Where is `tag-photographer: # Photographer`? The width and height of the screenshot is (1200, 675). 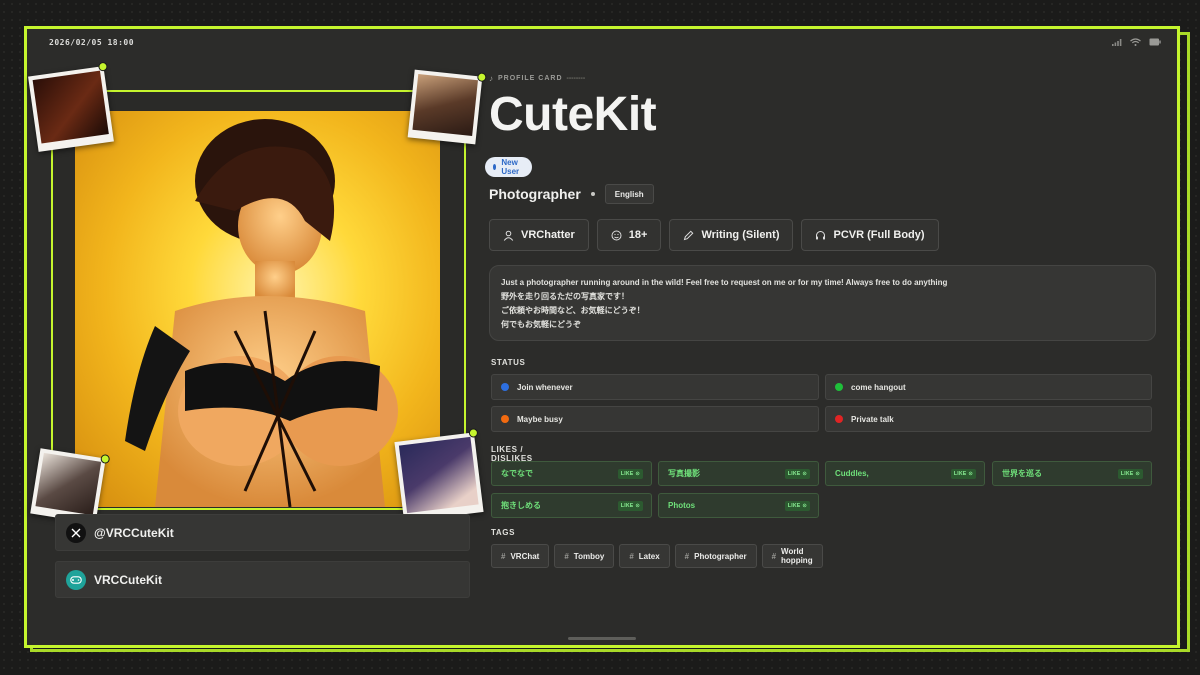 tag-photographer: # Photographer is located at coordinates (715, 556).